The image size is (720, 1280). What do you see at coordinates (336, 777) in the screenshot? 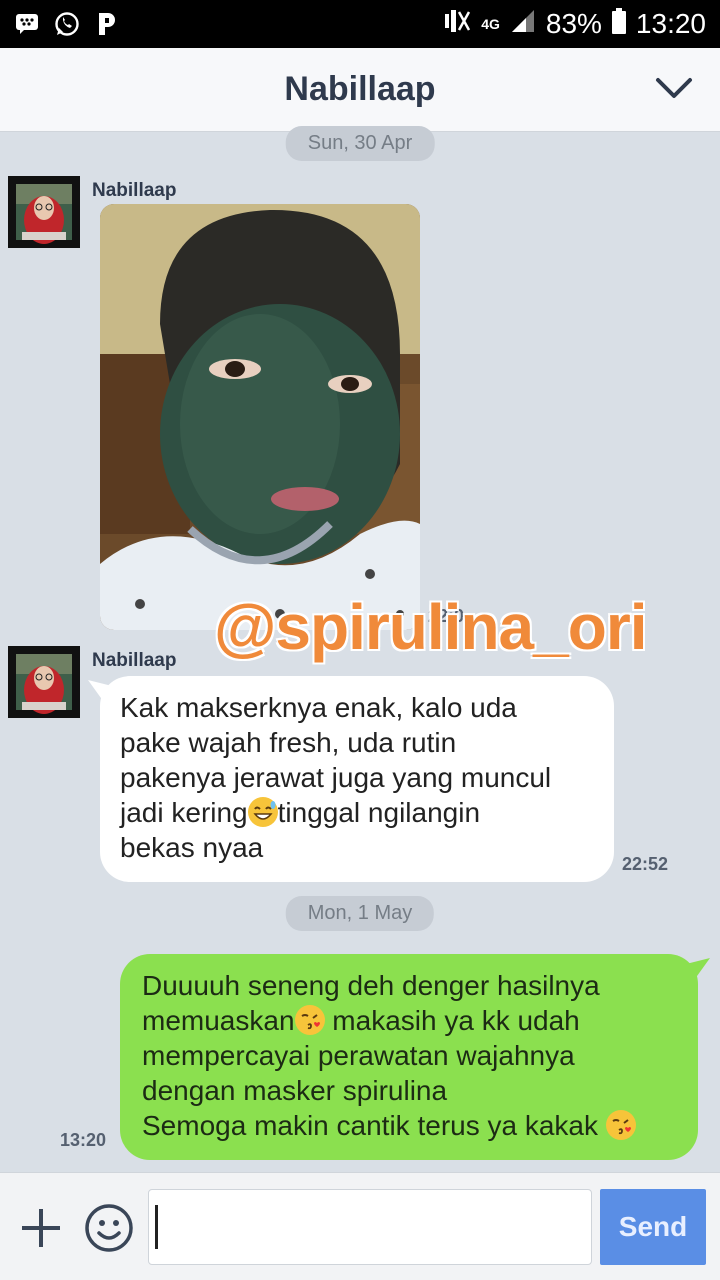
I see `message-line: pakenya jerawat juga yang muncul` at bounding box center [336, 777].